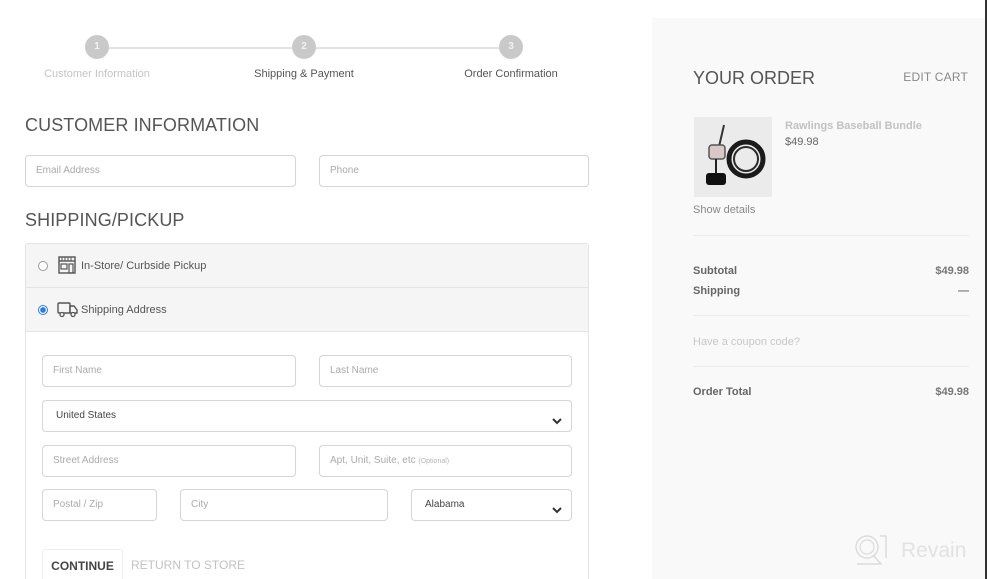 The height and width of the screenshot is (579, 987). I want to click on pickup-option: In-Store/ Curbside Pickup, so click(307, 266).